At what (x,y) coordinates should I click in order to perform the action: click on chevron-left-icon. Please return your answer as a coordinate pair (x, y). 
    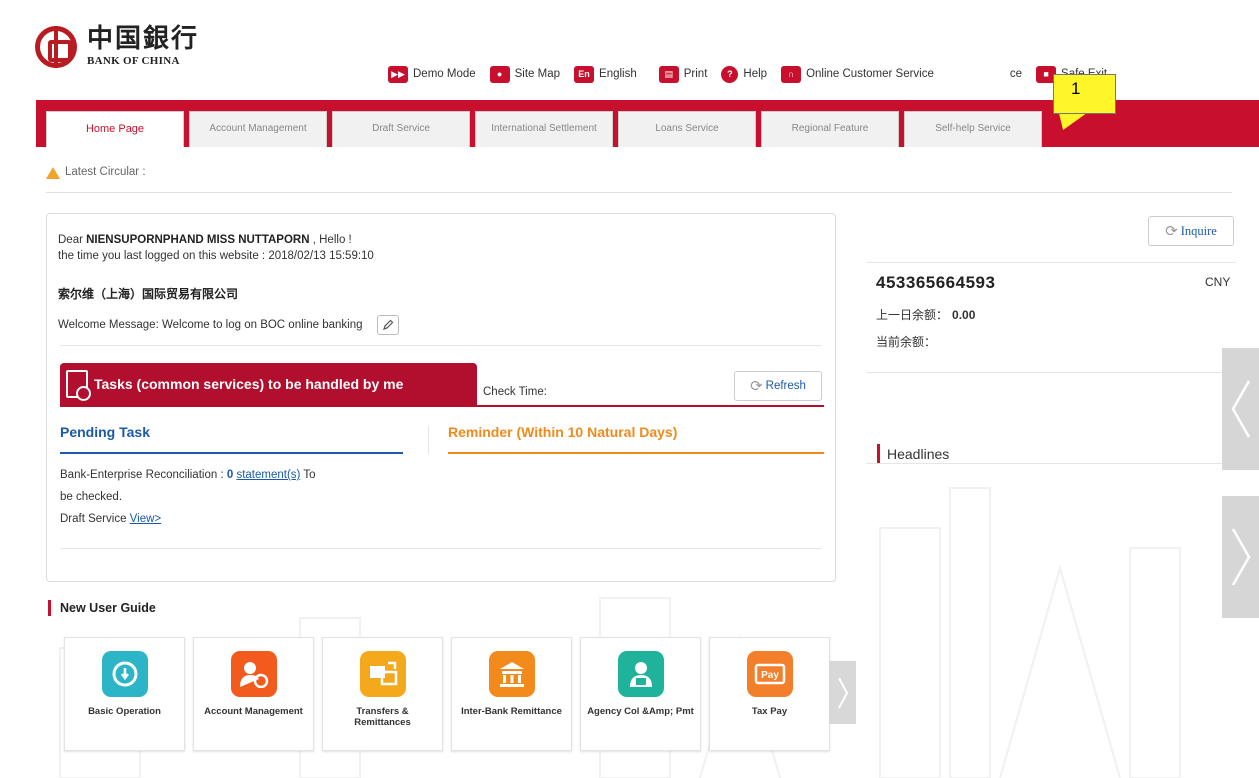
    Looking at the image, I should click on (1240, 409).